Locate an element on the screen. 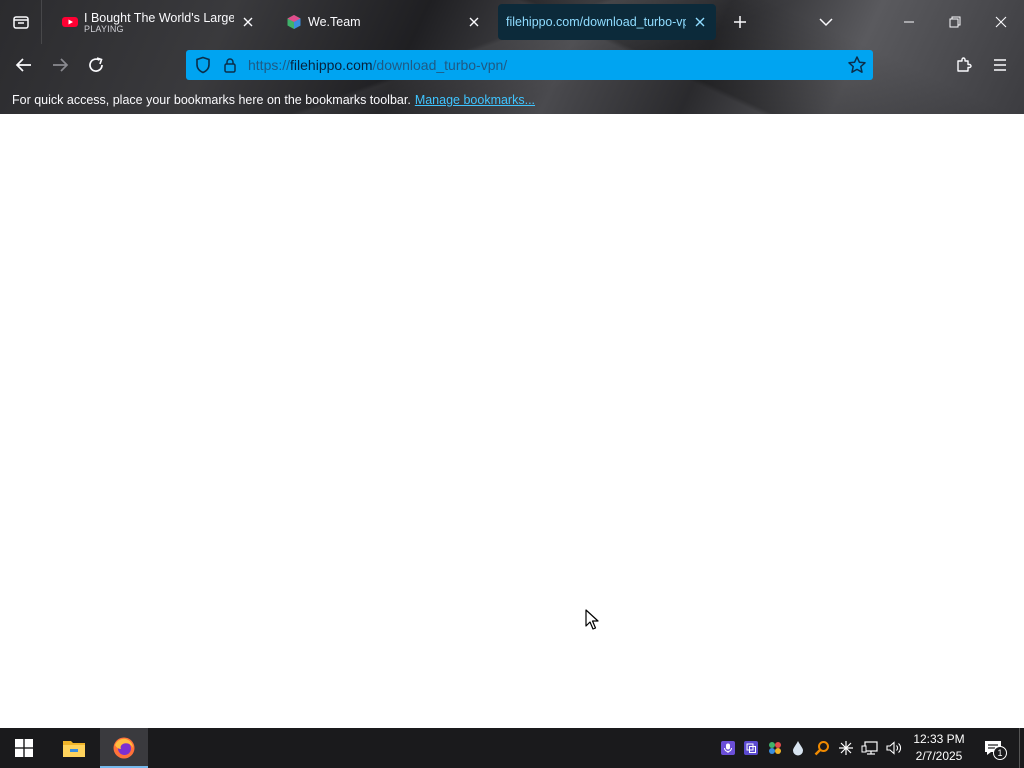  network-icon is located at coordinates (869, 748).